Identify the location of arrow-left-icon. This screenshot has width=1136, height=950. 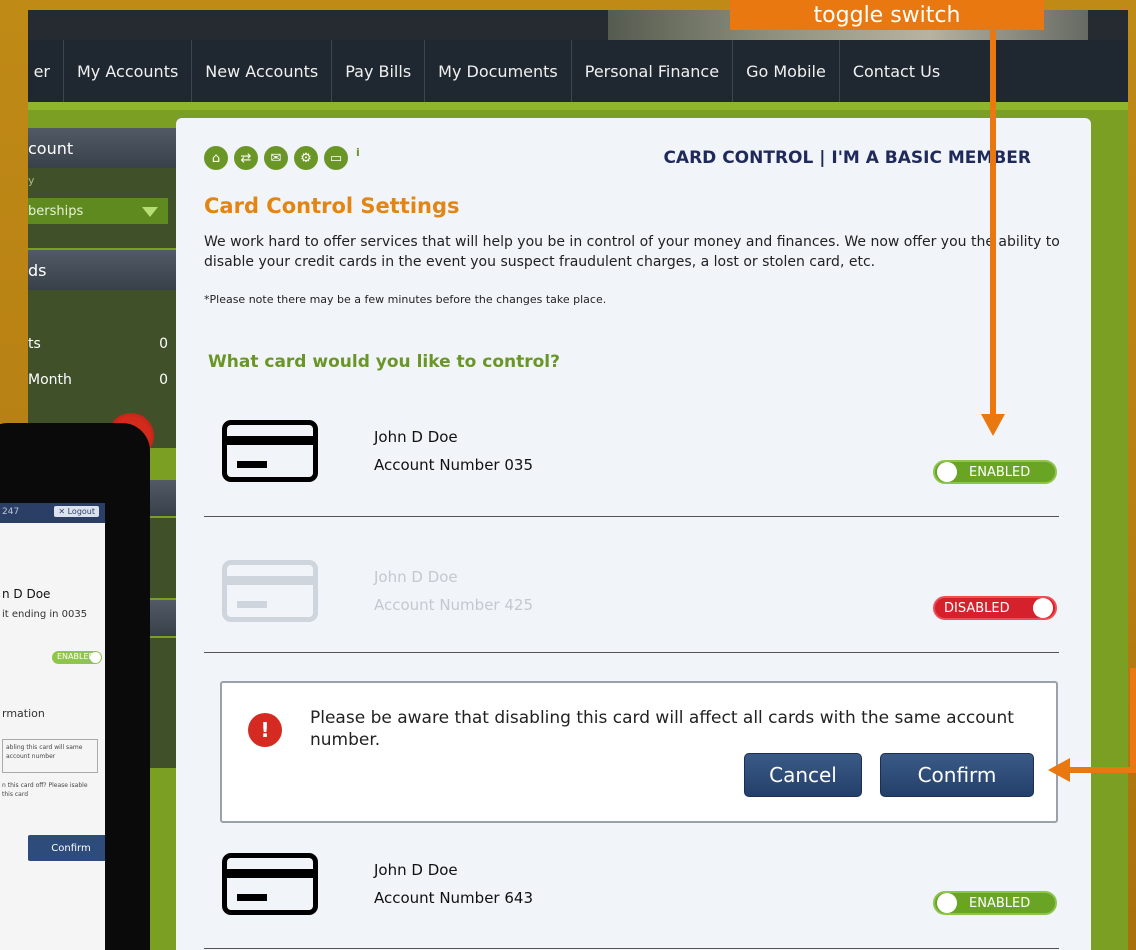
(1059, 770).